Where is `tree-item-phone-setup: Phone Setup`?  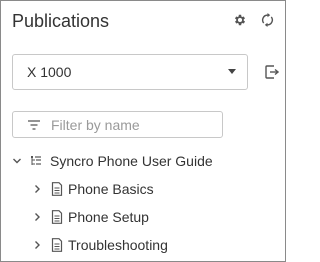
tree-item-phone-setup: Phone Setup is located at coordinates (90, 217).